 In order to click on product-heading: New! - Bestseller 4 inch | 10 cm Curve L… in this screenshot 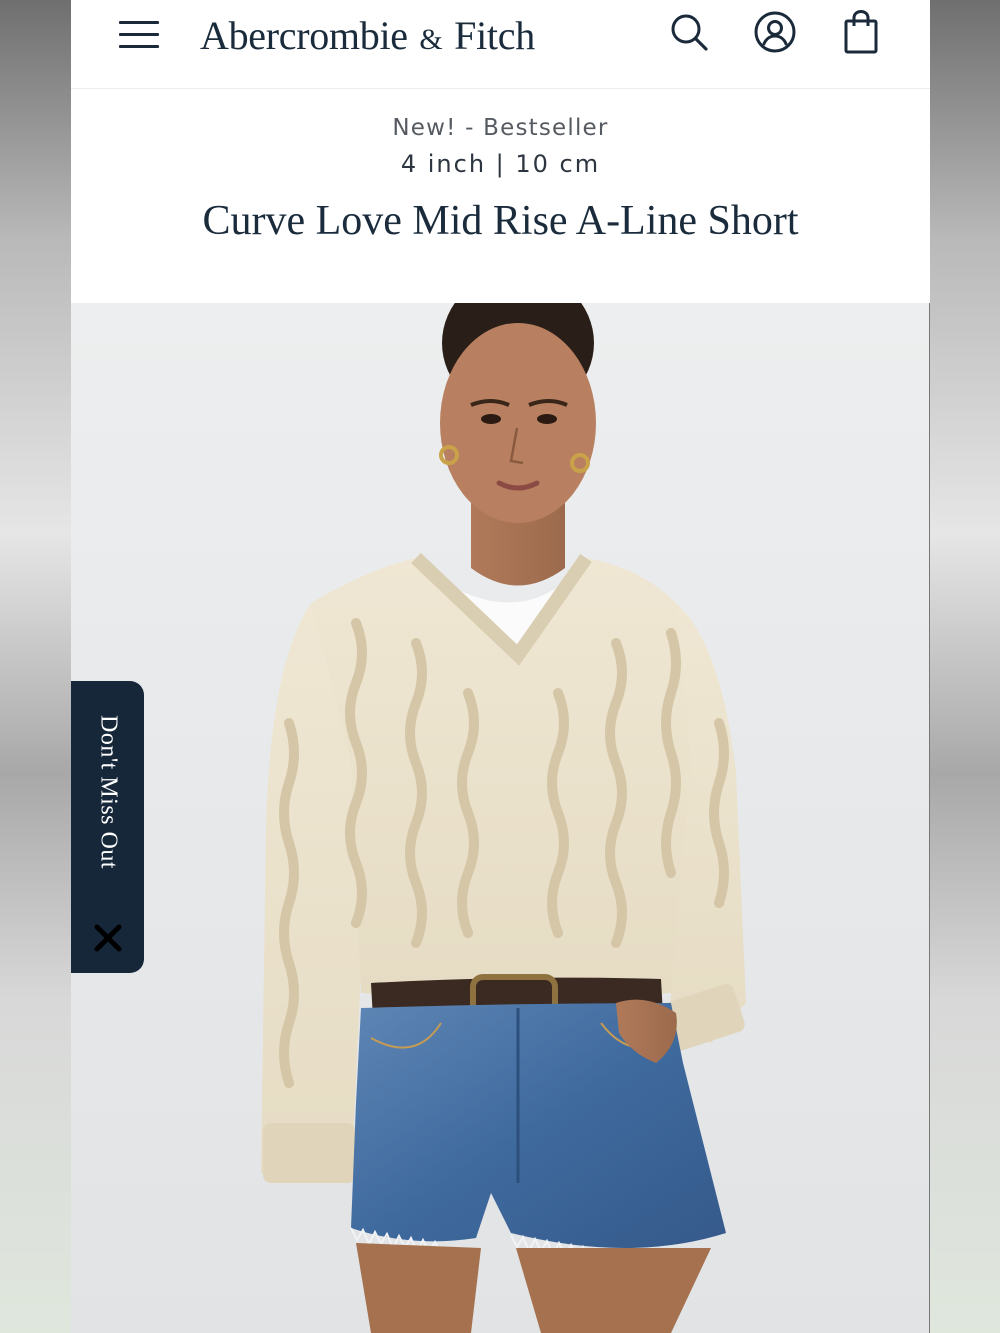, I will do `click(500, 196)`.